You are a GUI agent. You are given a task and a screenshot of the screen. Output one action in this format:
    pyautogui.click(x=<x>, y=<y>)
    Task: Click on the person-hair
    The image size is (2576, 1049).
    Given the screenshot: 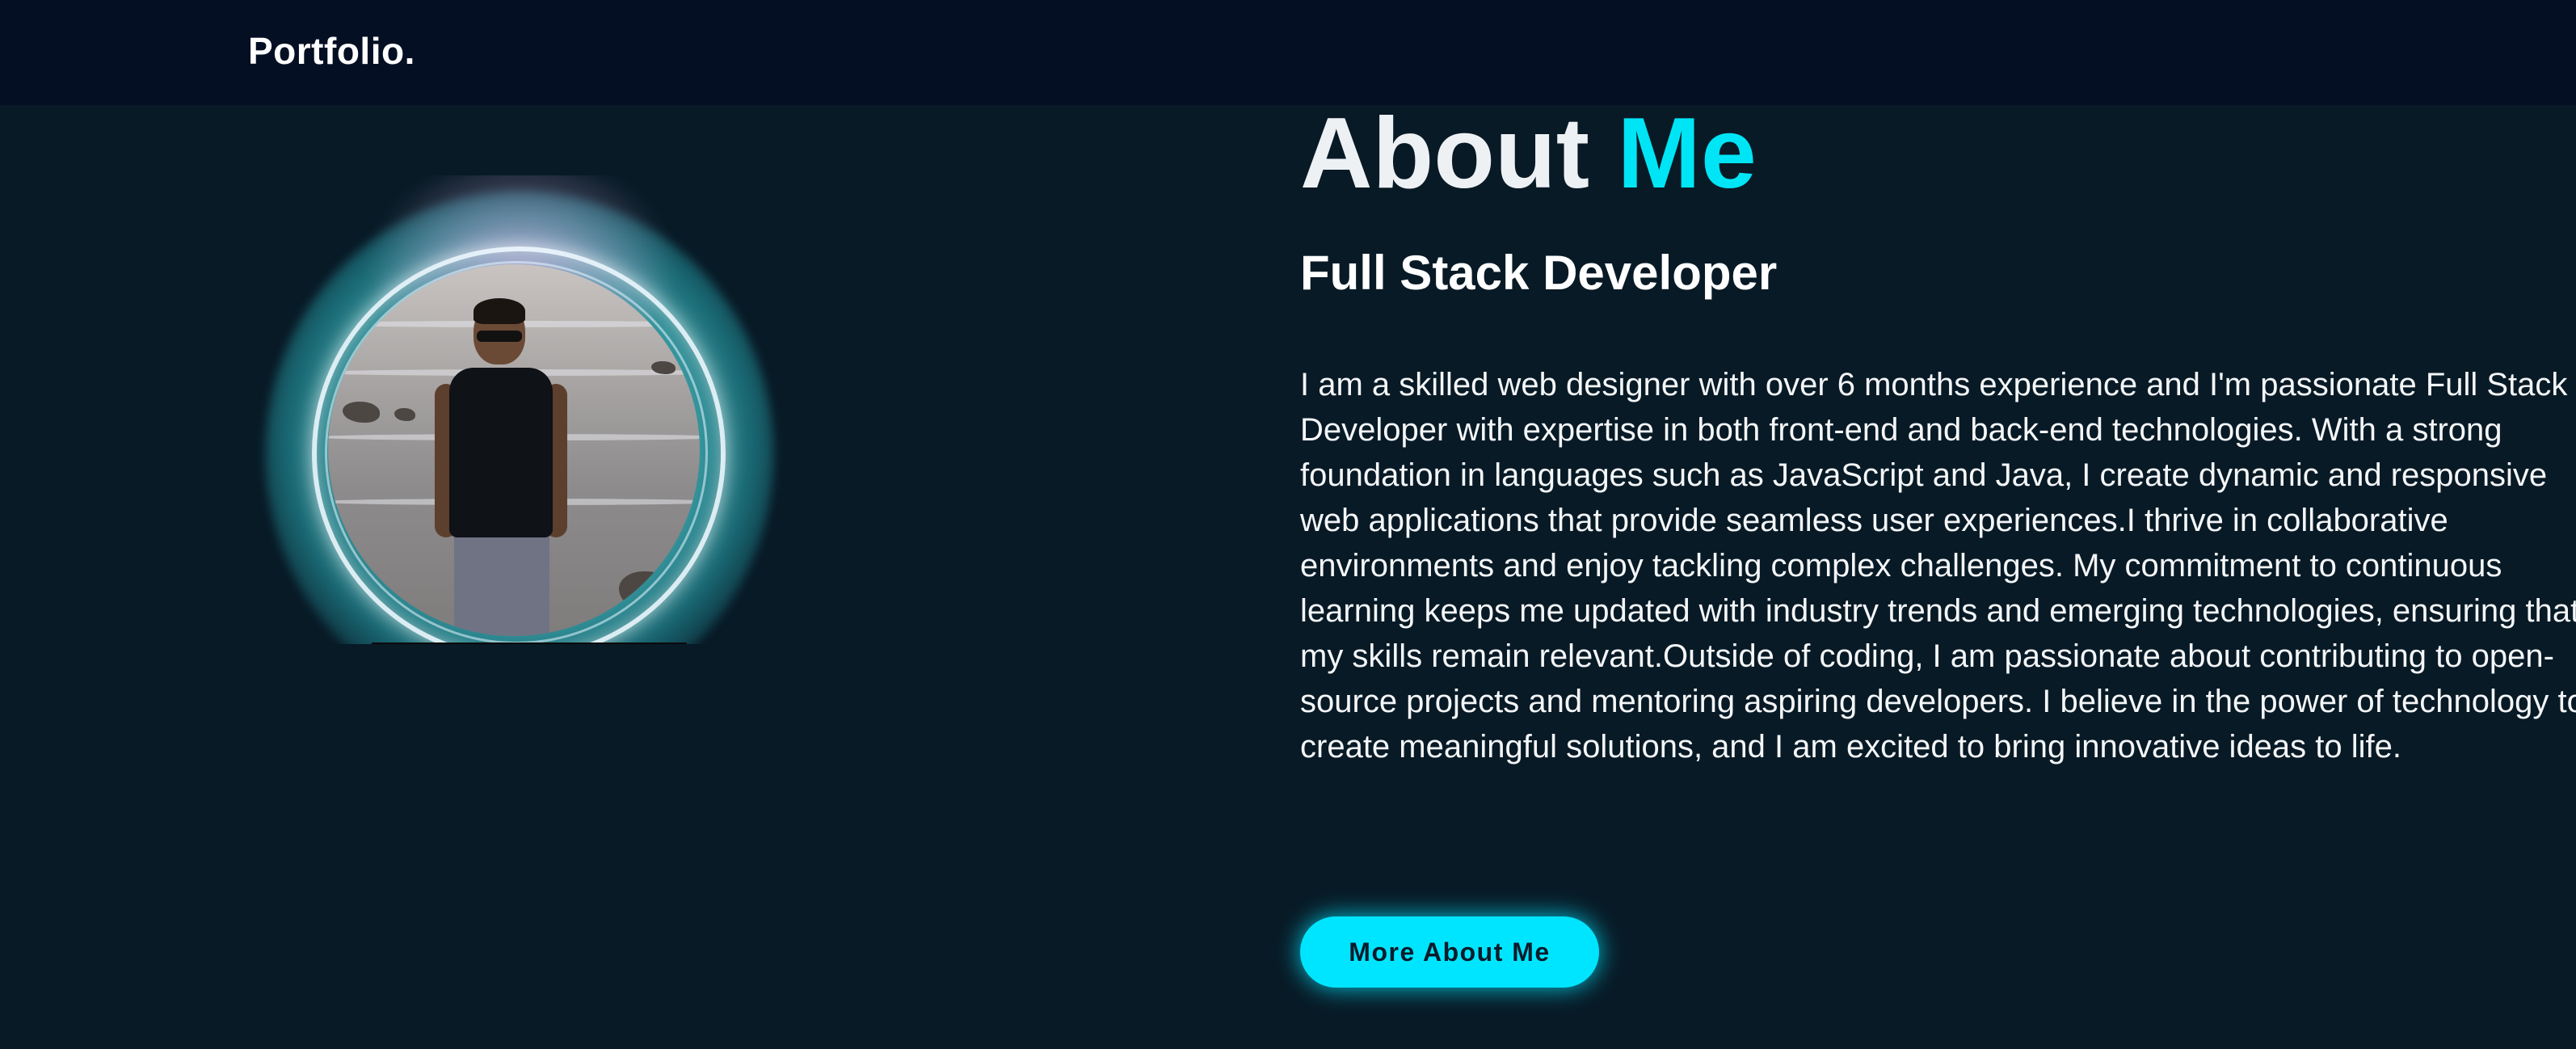 What is the action you would take?
    pyautogui.click(x=499, y=311)
    